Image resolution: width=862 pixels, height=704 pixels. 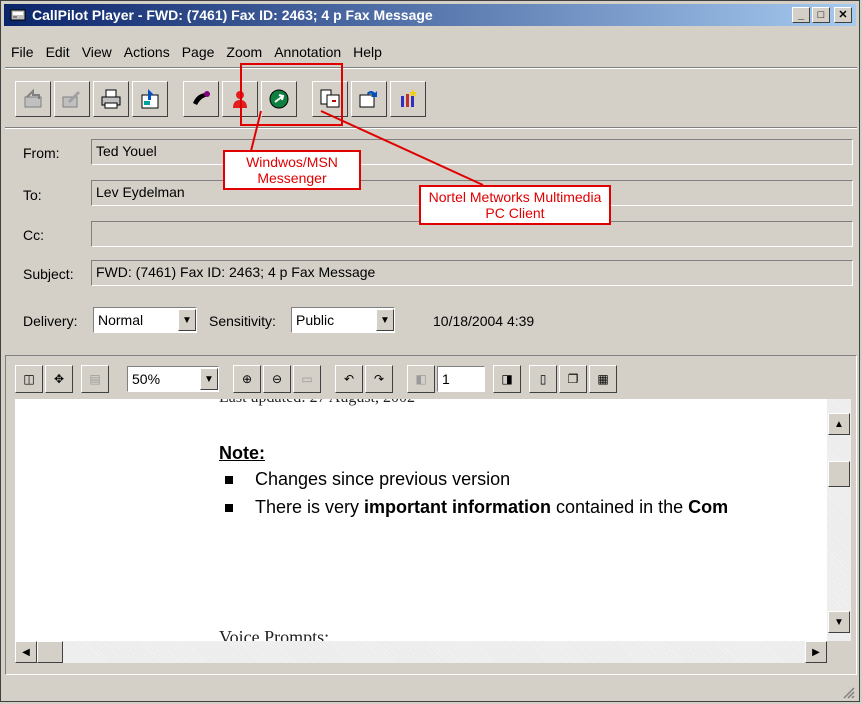 I want to click on highlight-box, so click(x=291, y=94).